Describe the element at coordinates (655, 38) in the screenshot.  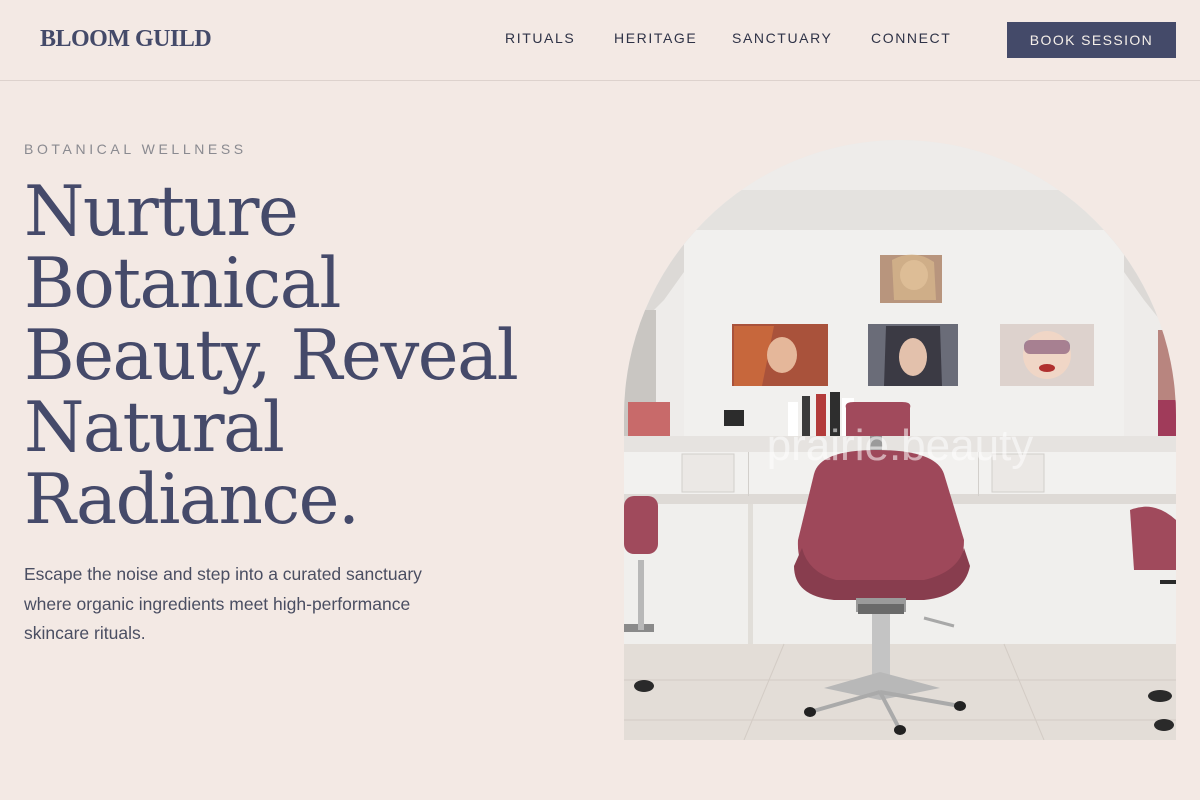
I see `nav-item-heritage: HERITAGE` at that location.